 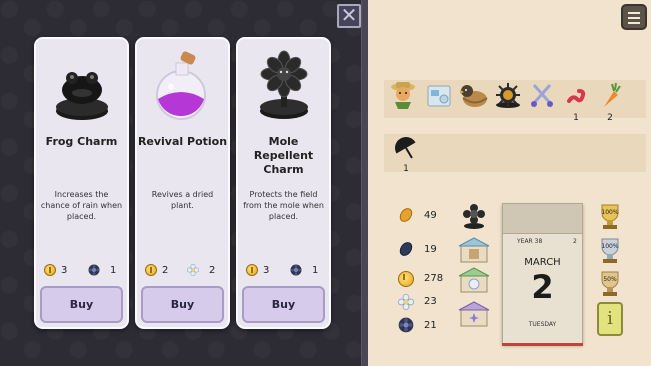 I want to click on mole-flower-shed-icon, so click(x=474, y=216).